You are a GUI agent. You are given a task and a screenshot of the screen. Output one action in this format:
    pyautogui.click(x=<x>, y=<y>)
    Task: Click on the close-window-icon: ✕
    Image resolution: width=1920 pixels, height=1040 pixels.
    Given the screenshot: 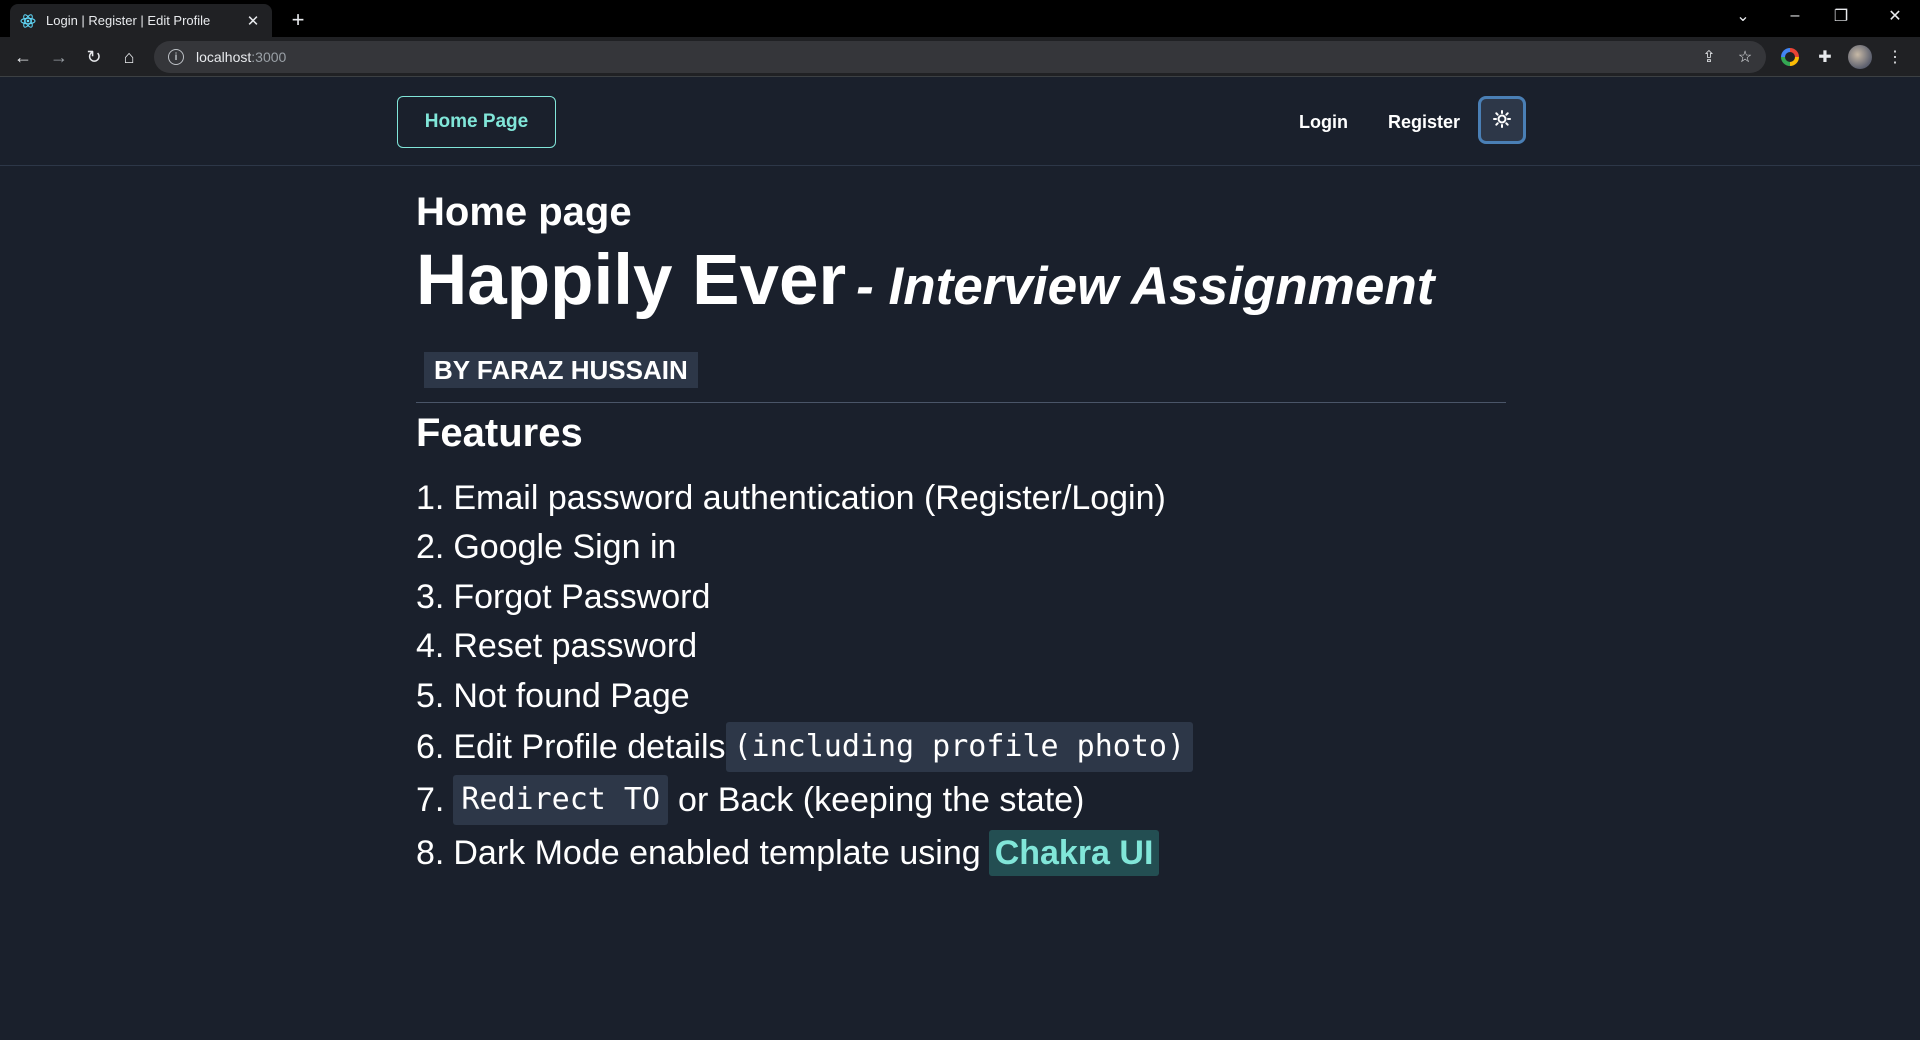 What is the action you would take?
    pyautogui.click(x=1895, y=16)
    